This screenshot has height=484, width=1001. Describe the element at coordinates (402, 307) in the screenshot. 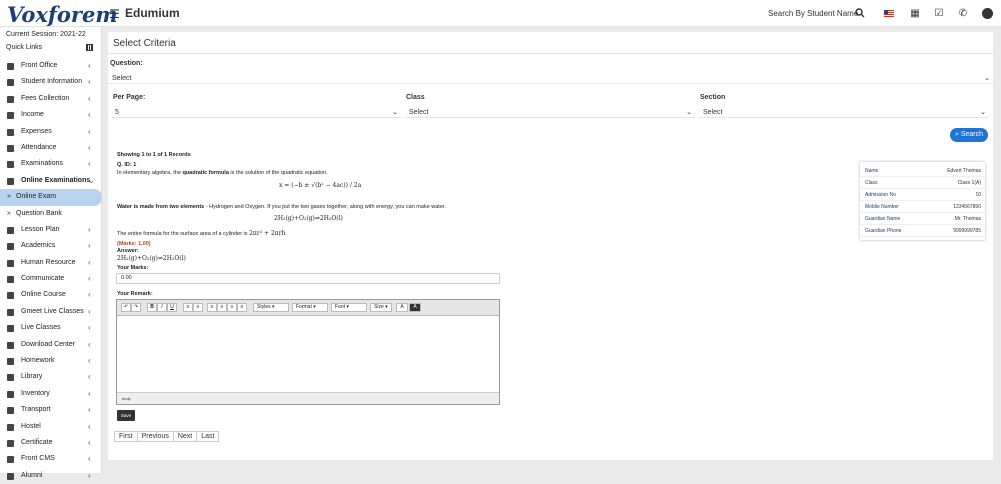

I see `text-color-icon: A` at that location.